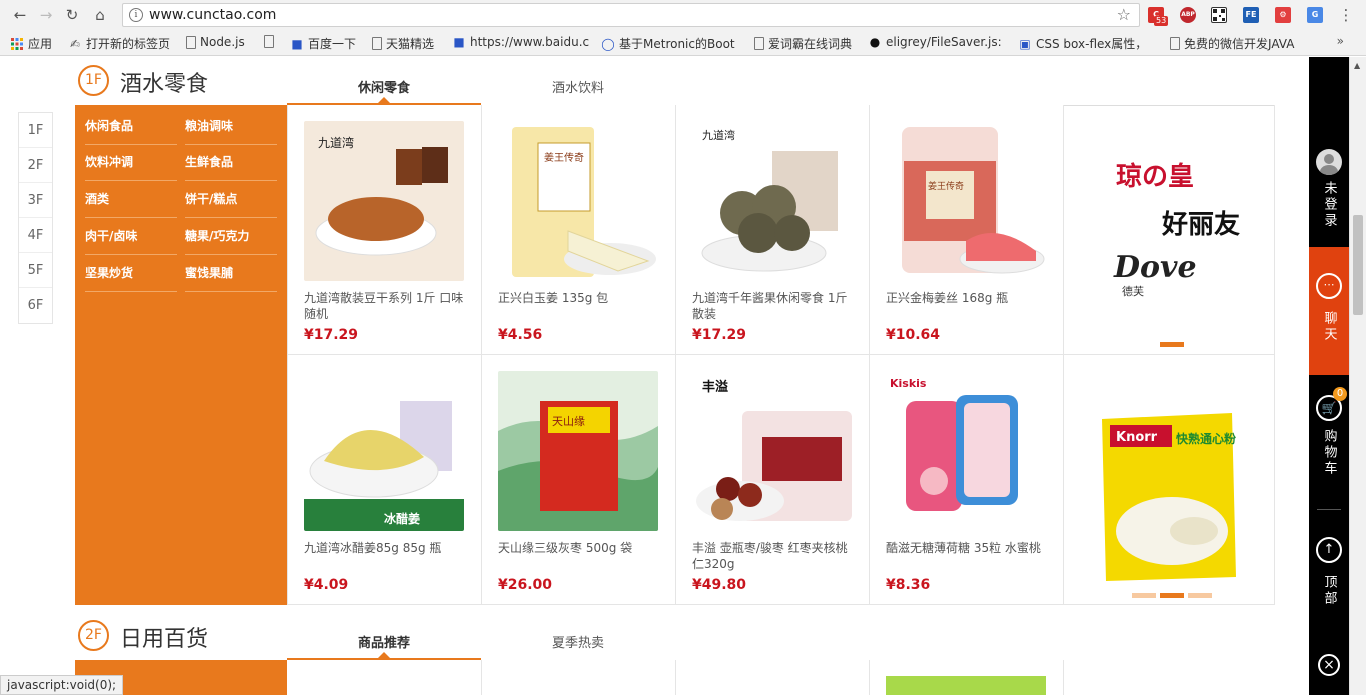 The height and width of the screenshot is (695, 1366). What do you see at coordinates (35, 235) in the screenshot?
I see `floor-nav-4f: 4F` at bounding box center [35, 235].